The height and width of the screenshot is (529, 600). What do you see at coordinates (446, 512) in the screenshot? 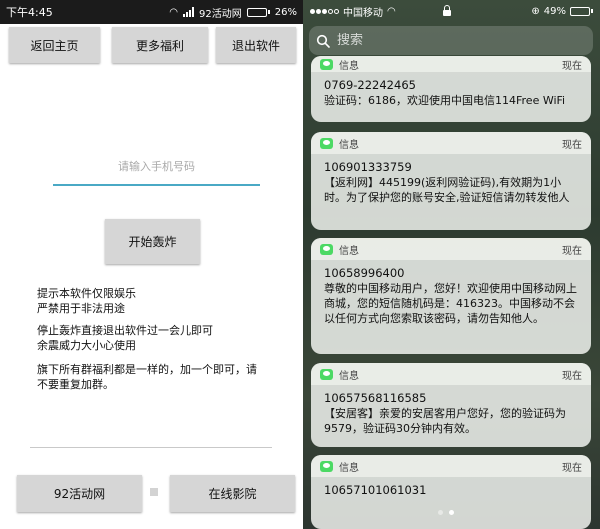
I see `page-indicator` at bounding box center [446, 512].